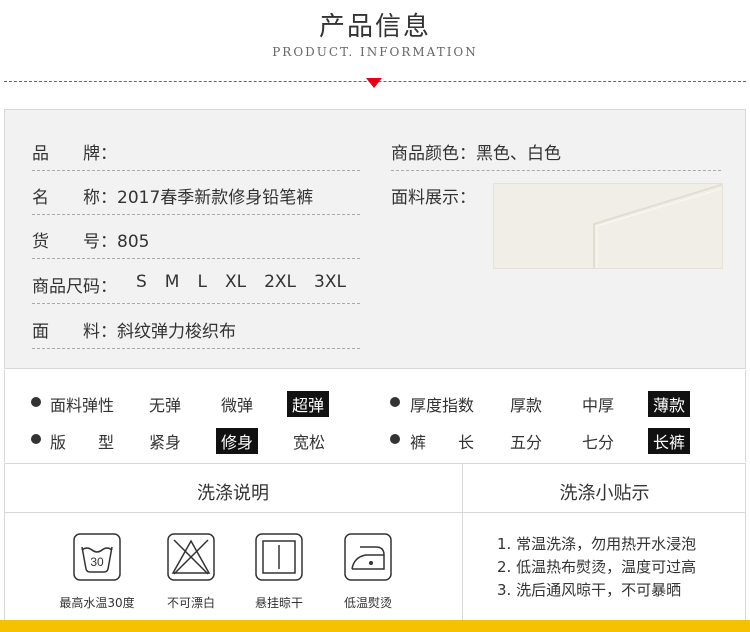 The image size is (750, 632). I want to click on care-label: 低温熨烫, so click(367, 603).